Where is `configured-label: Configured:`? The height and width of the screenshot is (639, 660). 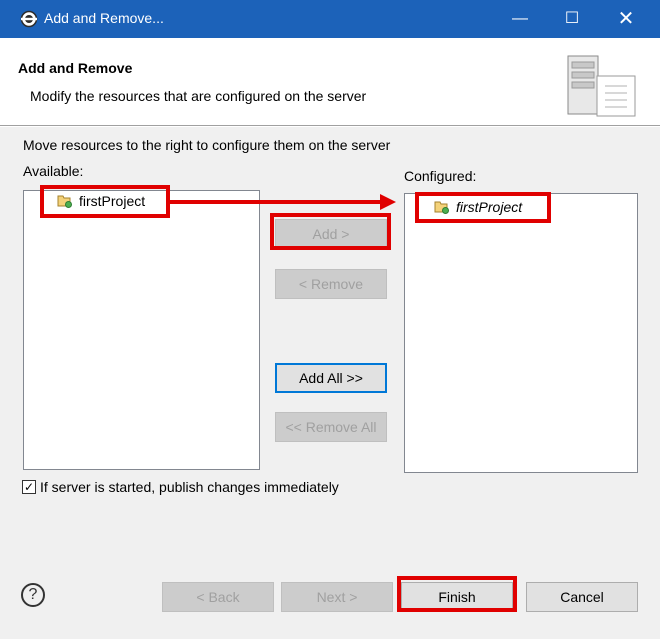 configured-label: Configured: is located at coordinates (440, 176).